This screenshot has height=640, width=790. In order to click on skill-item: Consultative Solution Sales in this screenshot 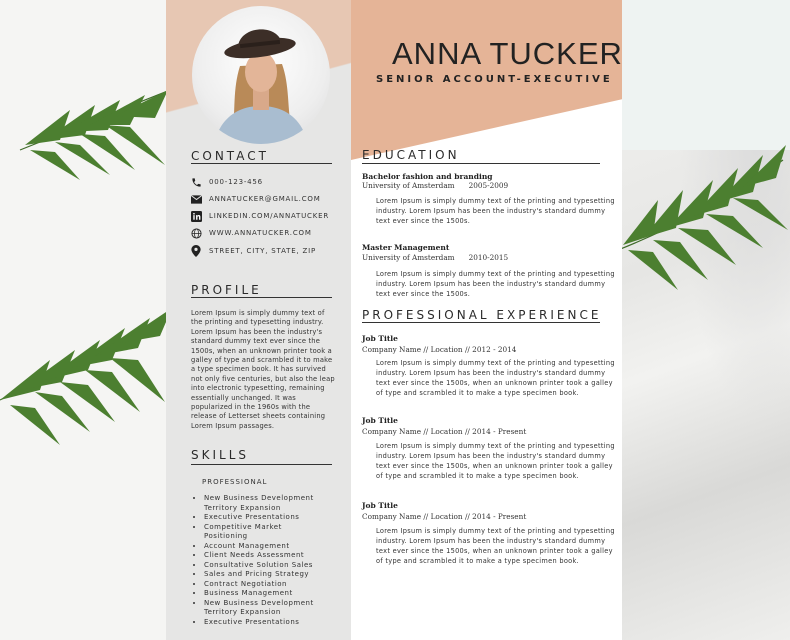, I will do `click(259, 566)`.